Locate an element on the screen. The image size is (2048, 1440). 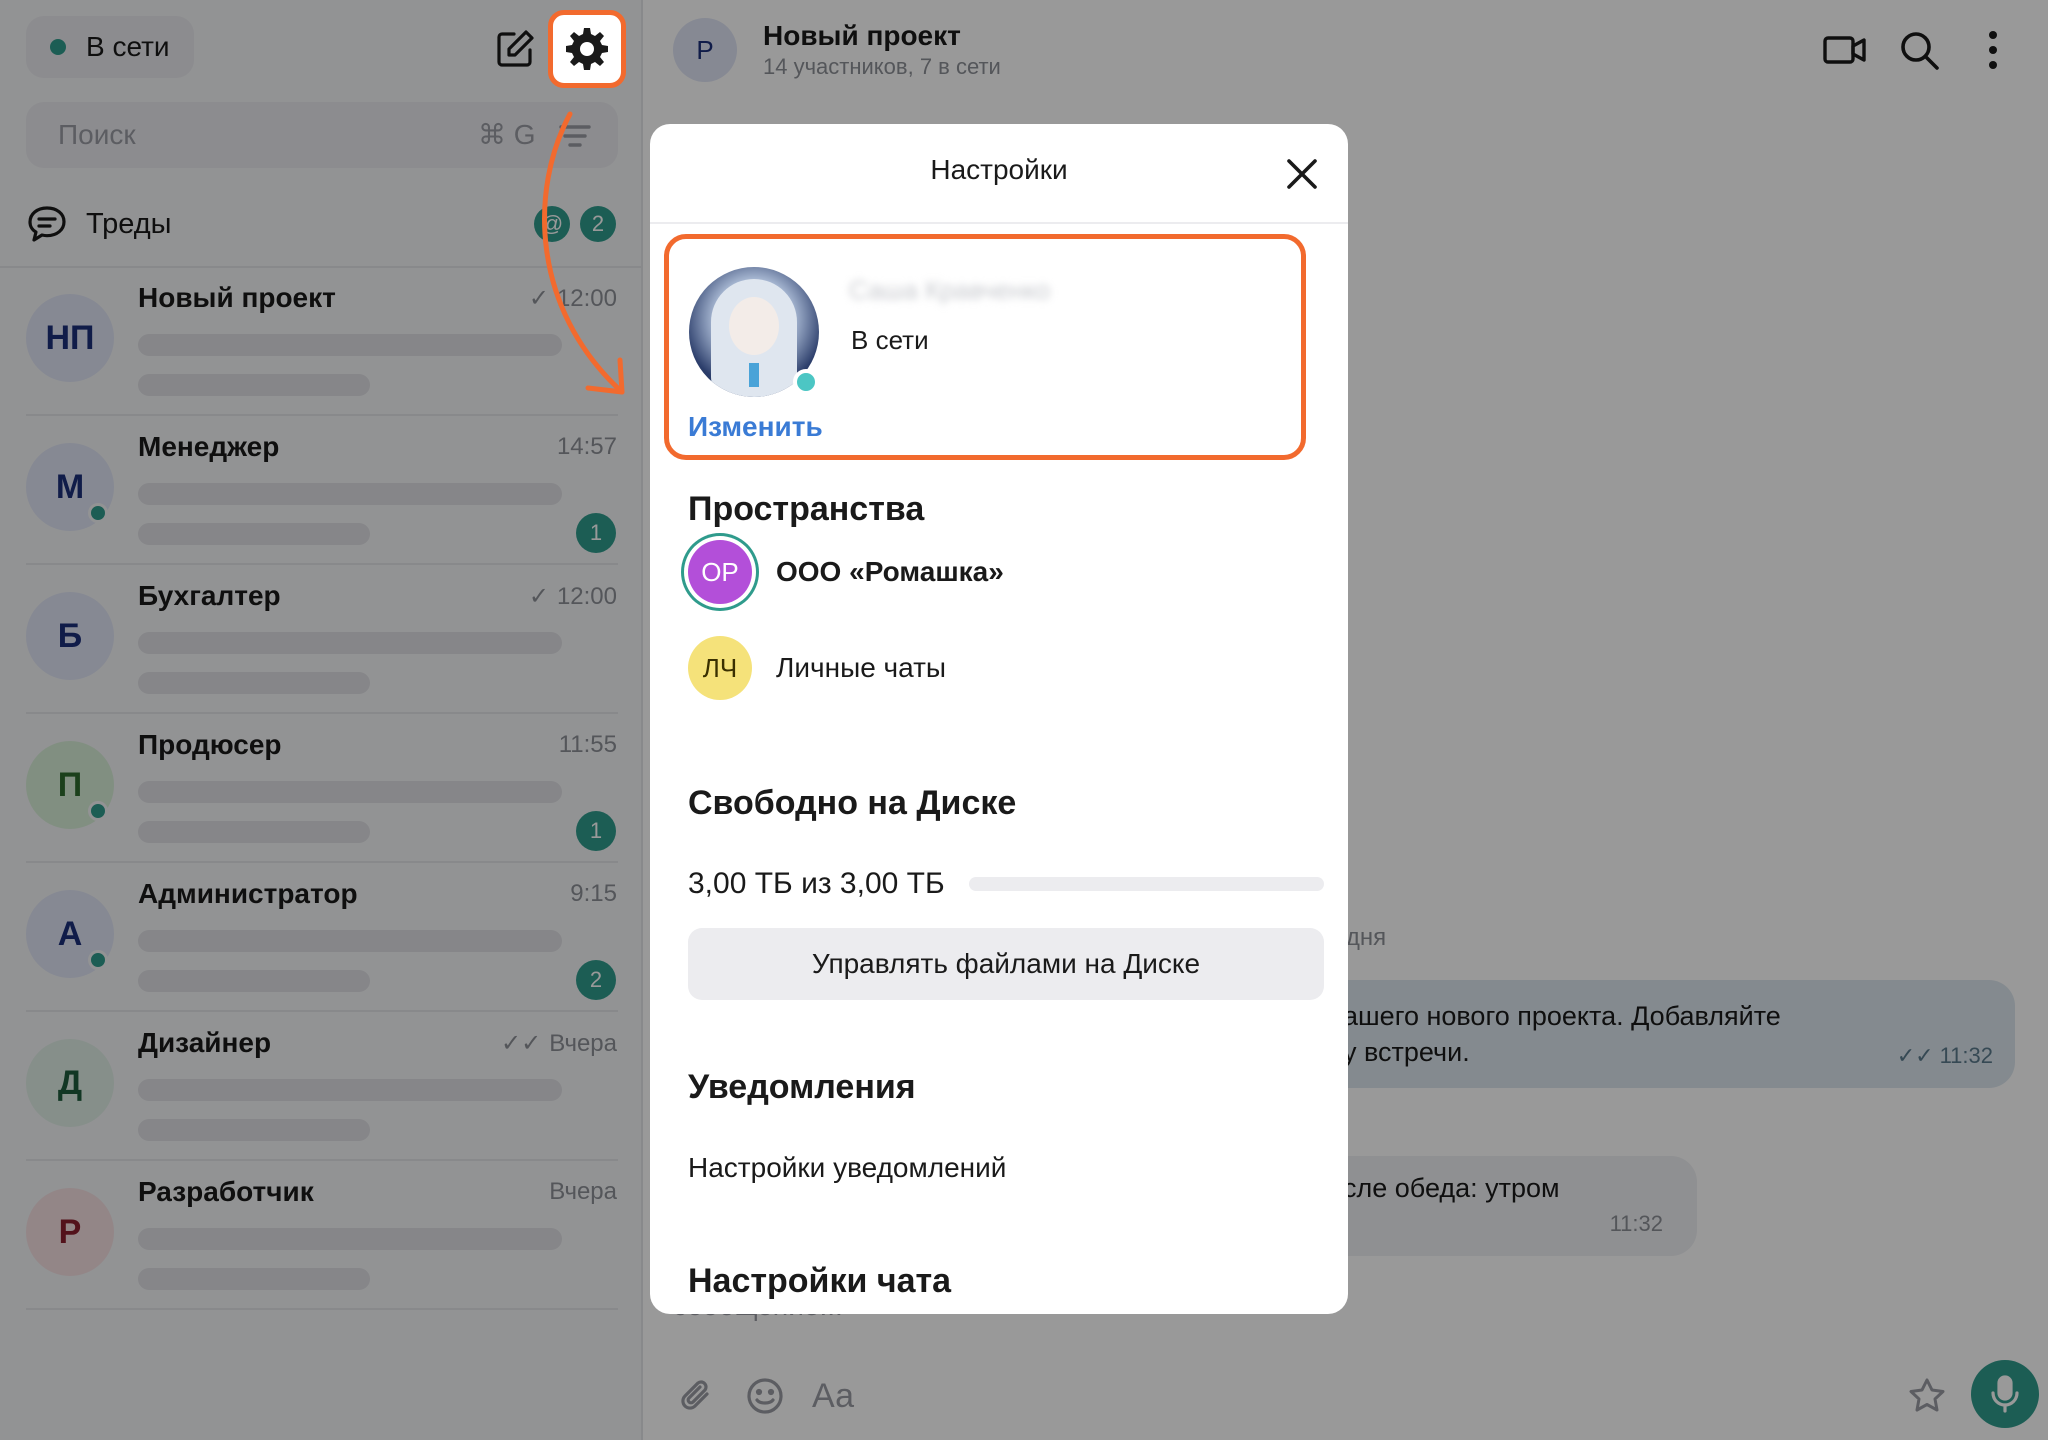
read-checks-icon: ✓✓ is located at coordinates (521, 1043).